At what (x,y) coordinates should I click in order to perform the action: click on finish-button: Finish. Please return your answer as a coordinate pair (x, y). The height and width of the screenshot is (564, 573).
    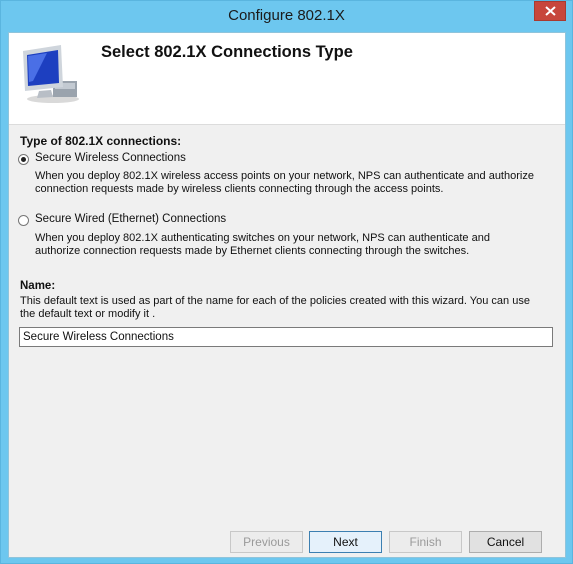
    Looking at the image, I should click on (425, 542).